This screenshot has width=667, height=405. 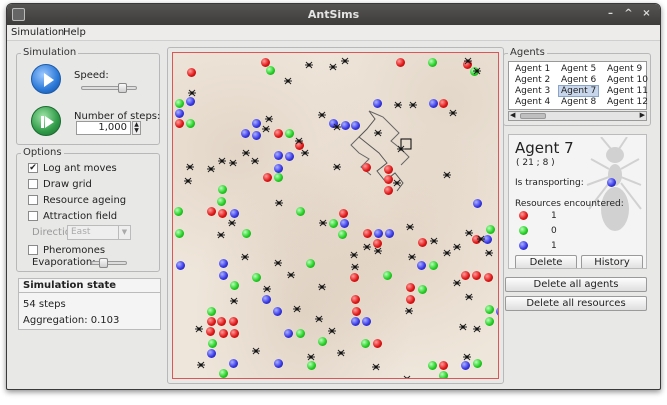 I want to click on agent-list-item: Agent 10, so click(x=627, y=80).